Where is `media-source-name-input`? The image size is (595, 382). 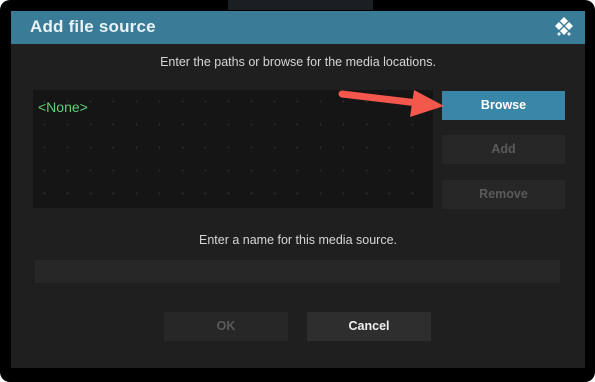
media-source-name-input is located at coordinates (297, 271).